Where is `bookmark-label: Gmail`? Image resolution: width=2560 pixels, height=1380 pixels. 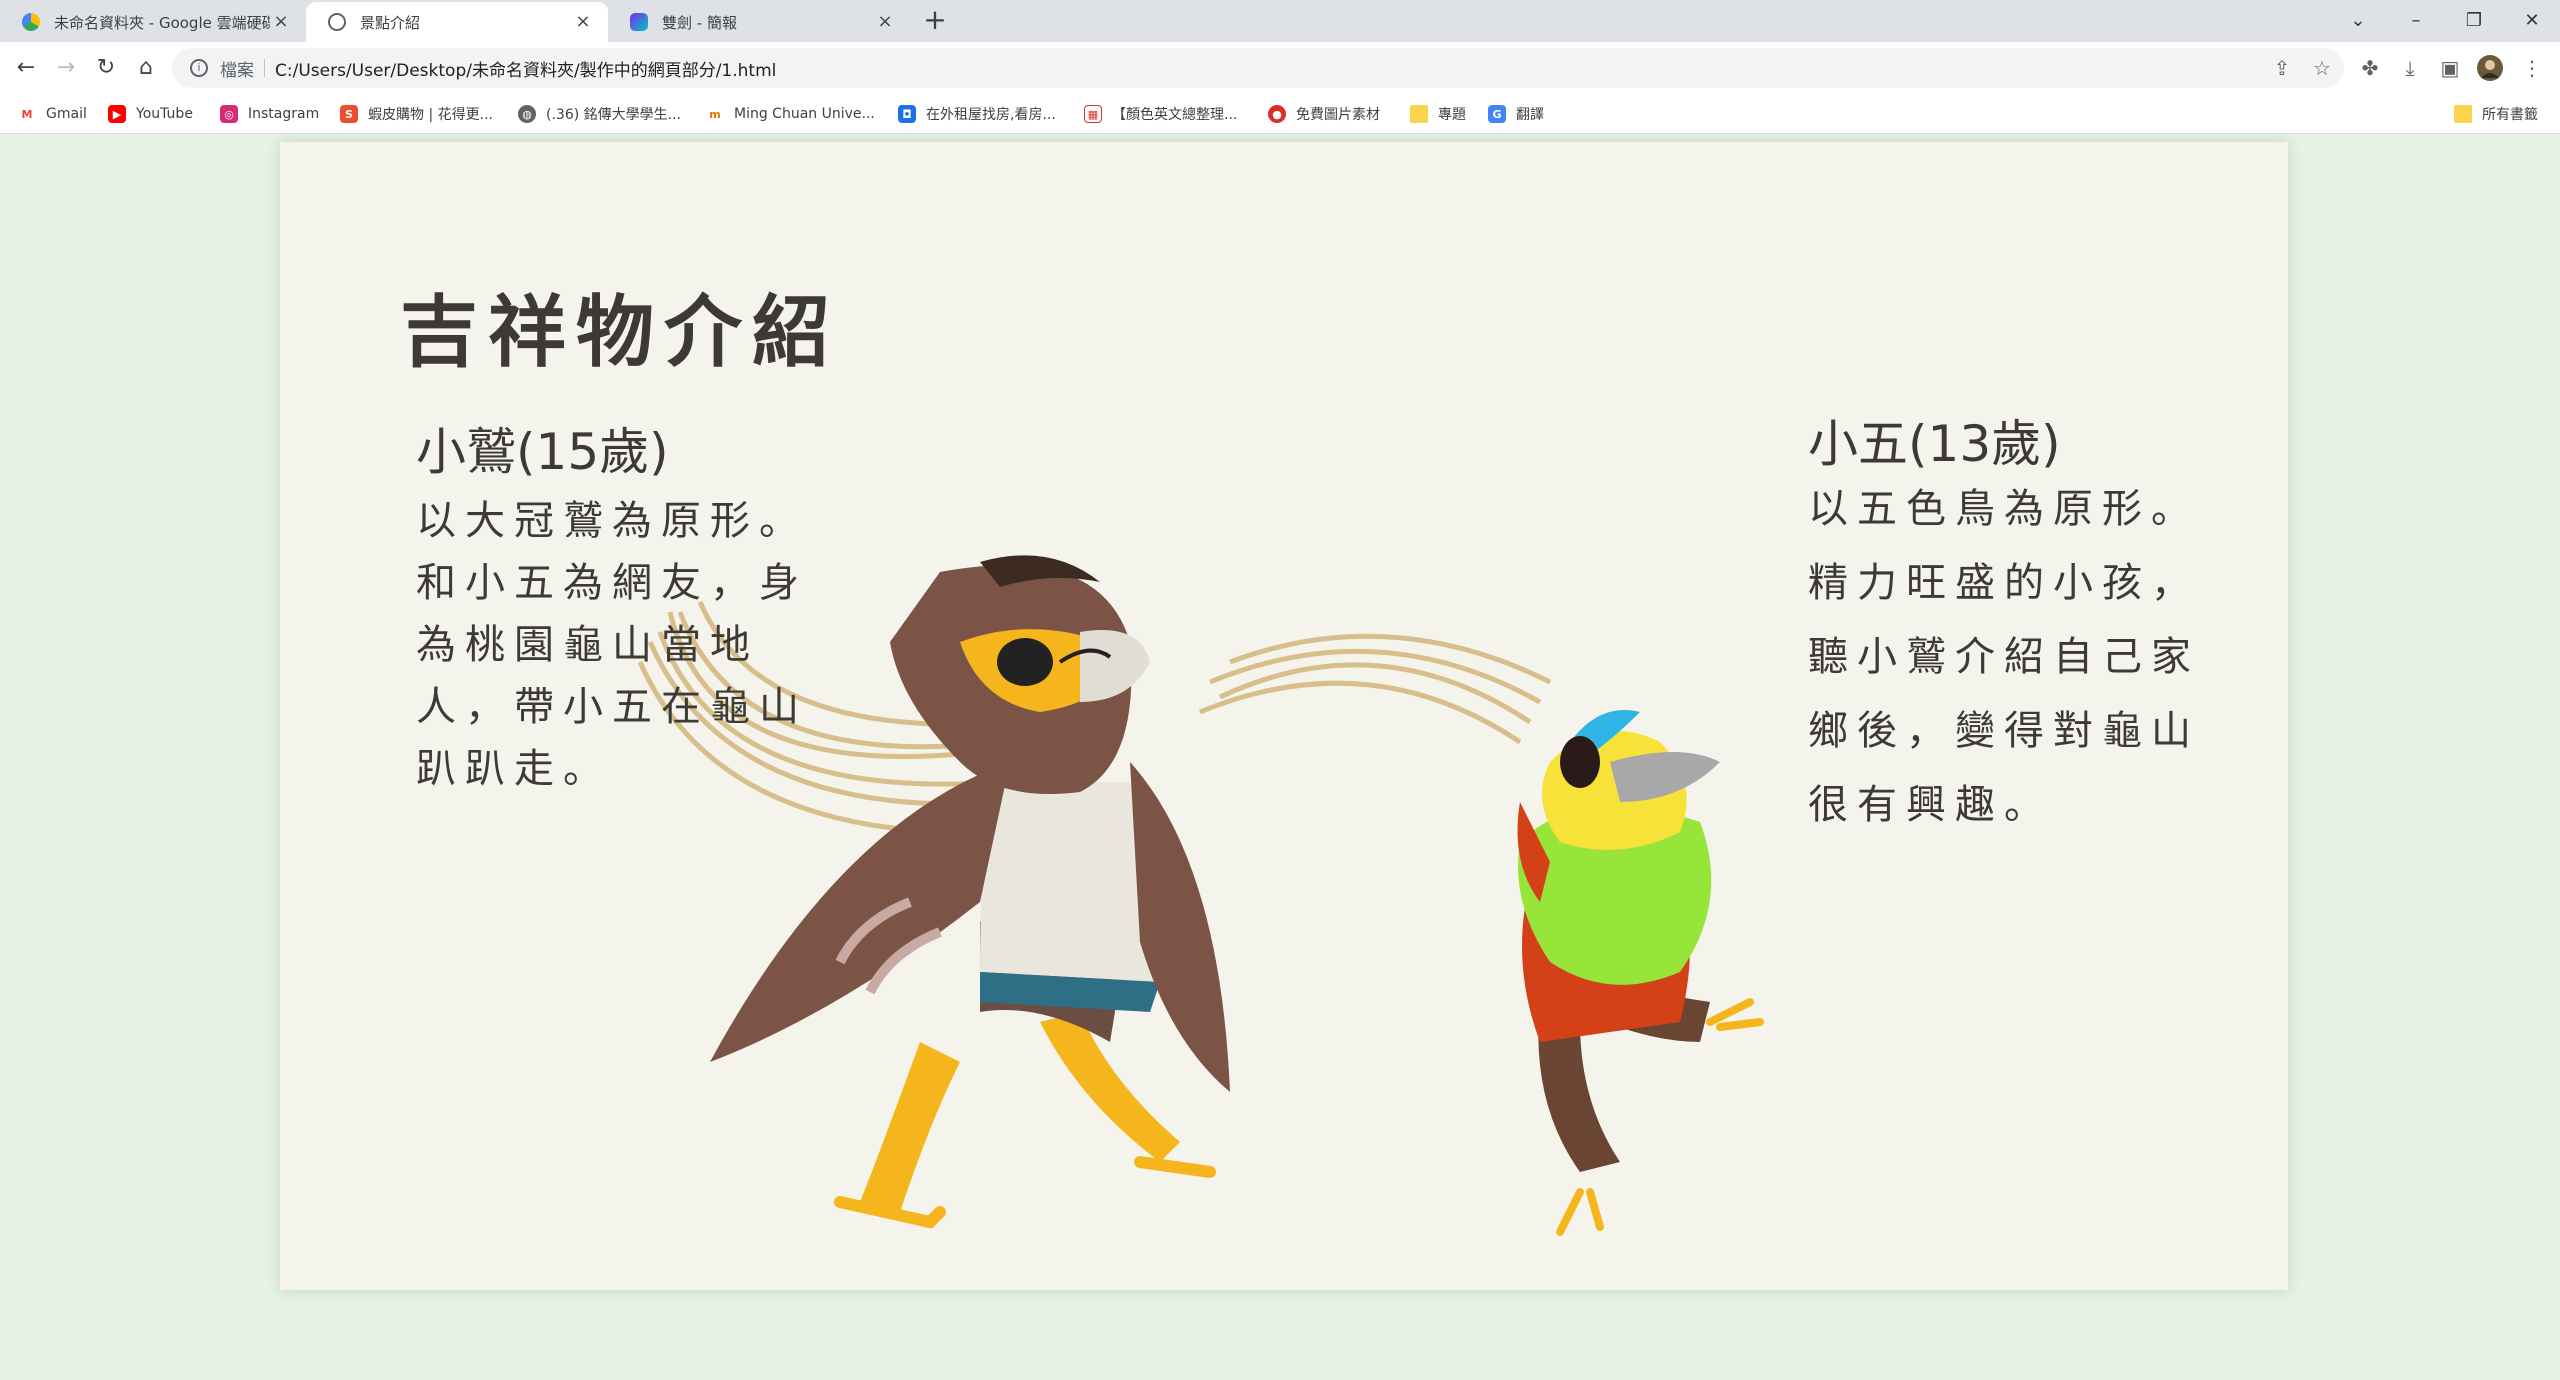 bookmark-label: Gmail is located at coordinates (66, 114).